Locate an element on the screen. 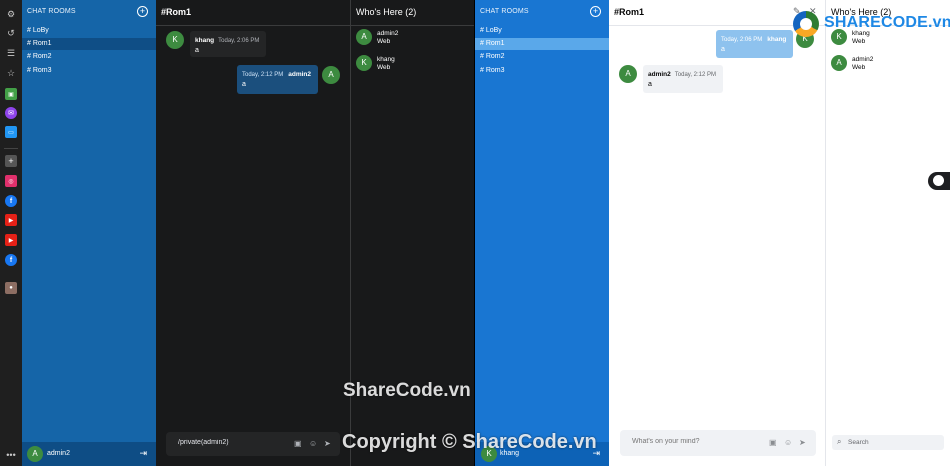  more-icon: ••• is located at coordinates (11, 455).